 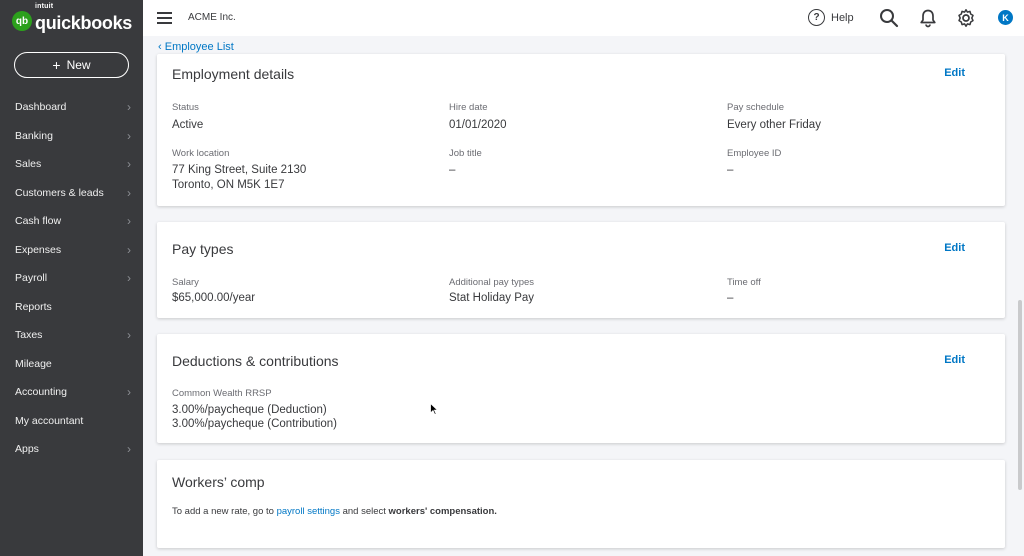 What do you see at coordinates (84, 22) in the screenshot?
I see `logo-main-text: quickbooks` at bounding box center [84, 22].